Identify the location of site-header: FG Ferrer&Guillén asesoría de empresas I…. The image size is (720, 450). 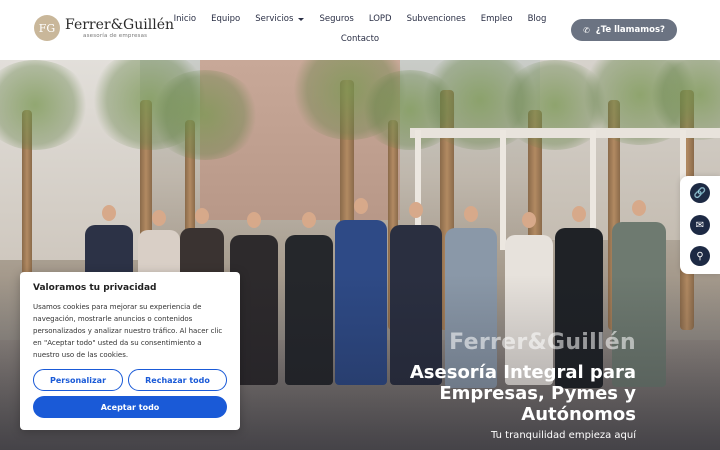
(360, 30).